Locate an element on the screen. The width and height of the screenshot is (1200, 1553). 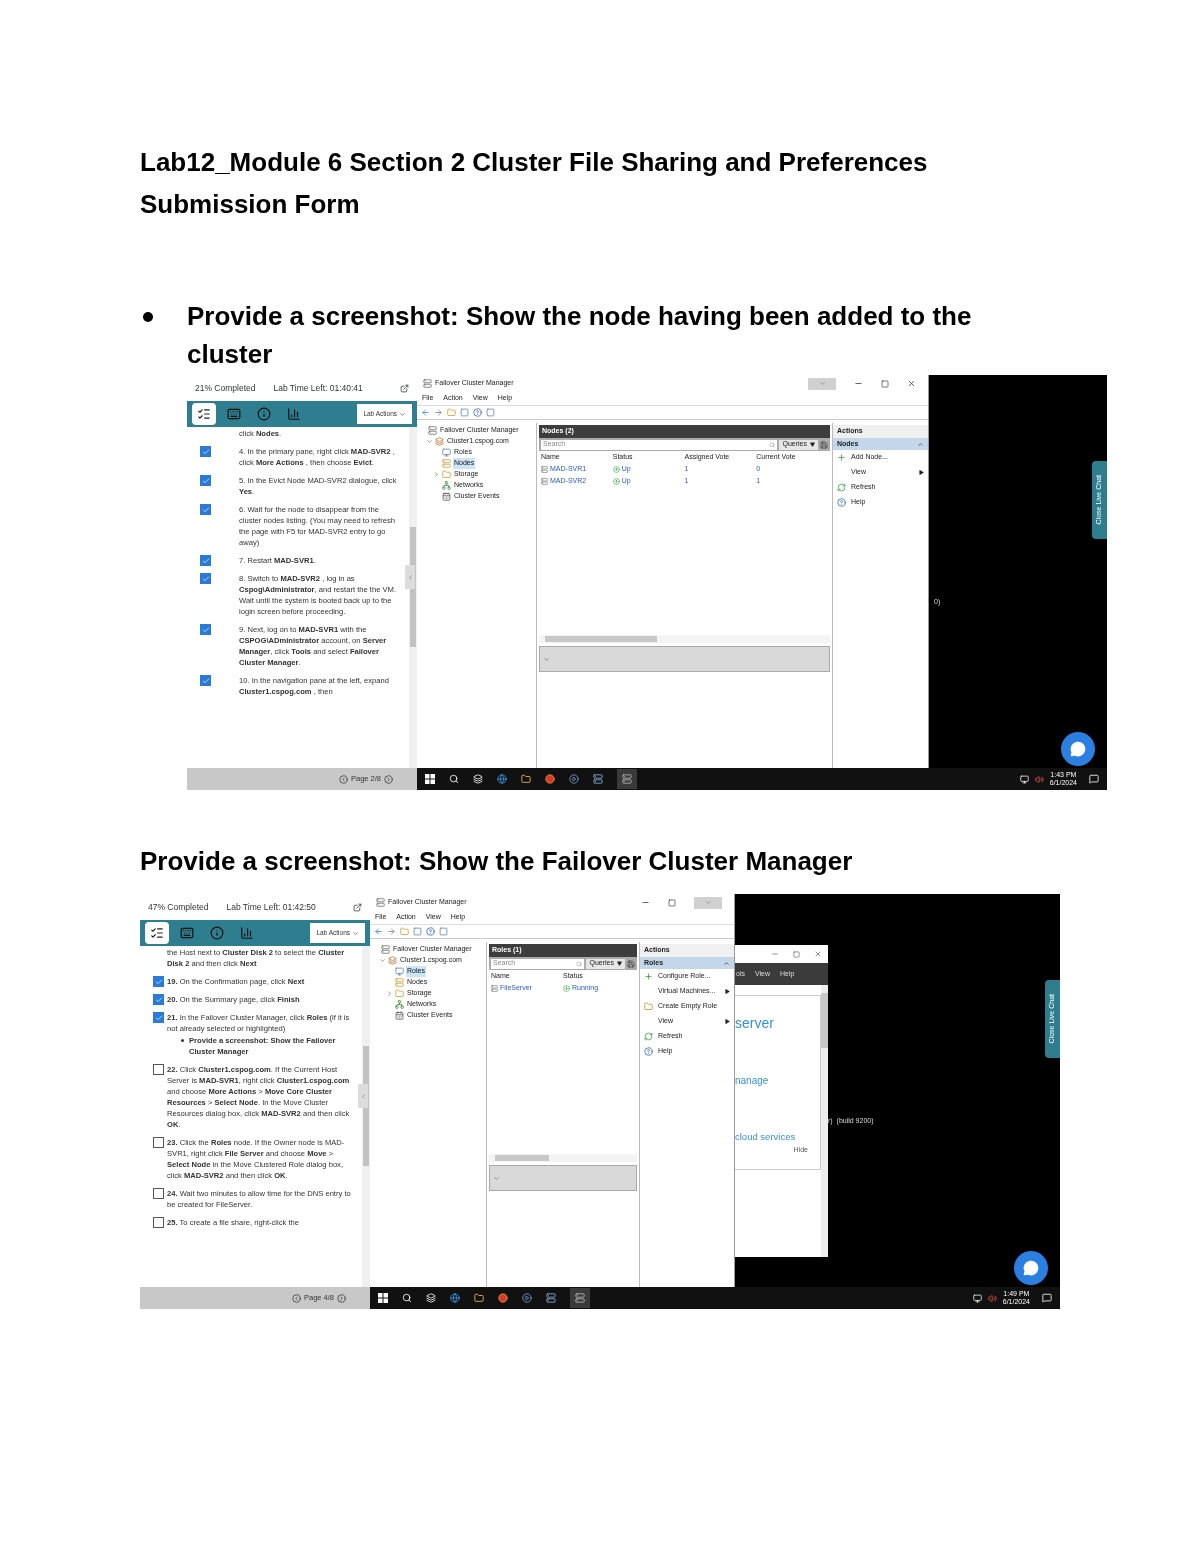
document-title: Lab12_Module 6 Section 2 Cluster File Sharing and Preferences Submission Form is located at coordinates (534, 183).